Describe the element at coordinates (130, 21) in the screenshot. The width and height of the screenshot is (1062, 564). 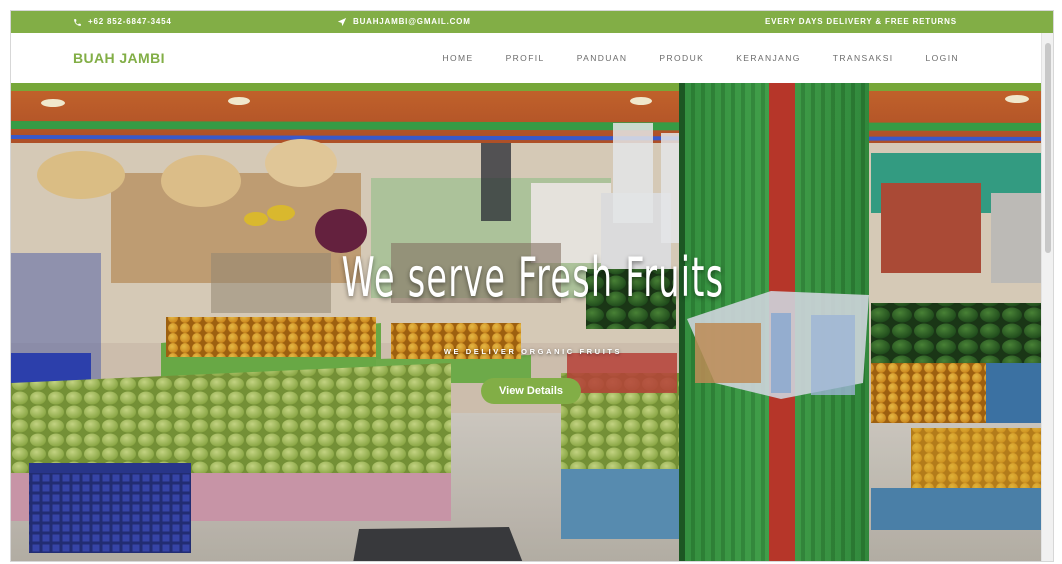
I see `phone-text: +62 852-6847-3454` at that location.